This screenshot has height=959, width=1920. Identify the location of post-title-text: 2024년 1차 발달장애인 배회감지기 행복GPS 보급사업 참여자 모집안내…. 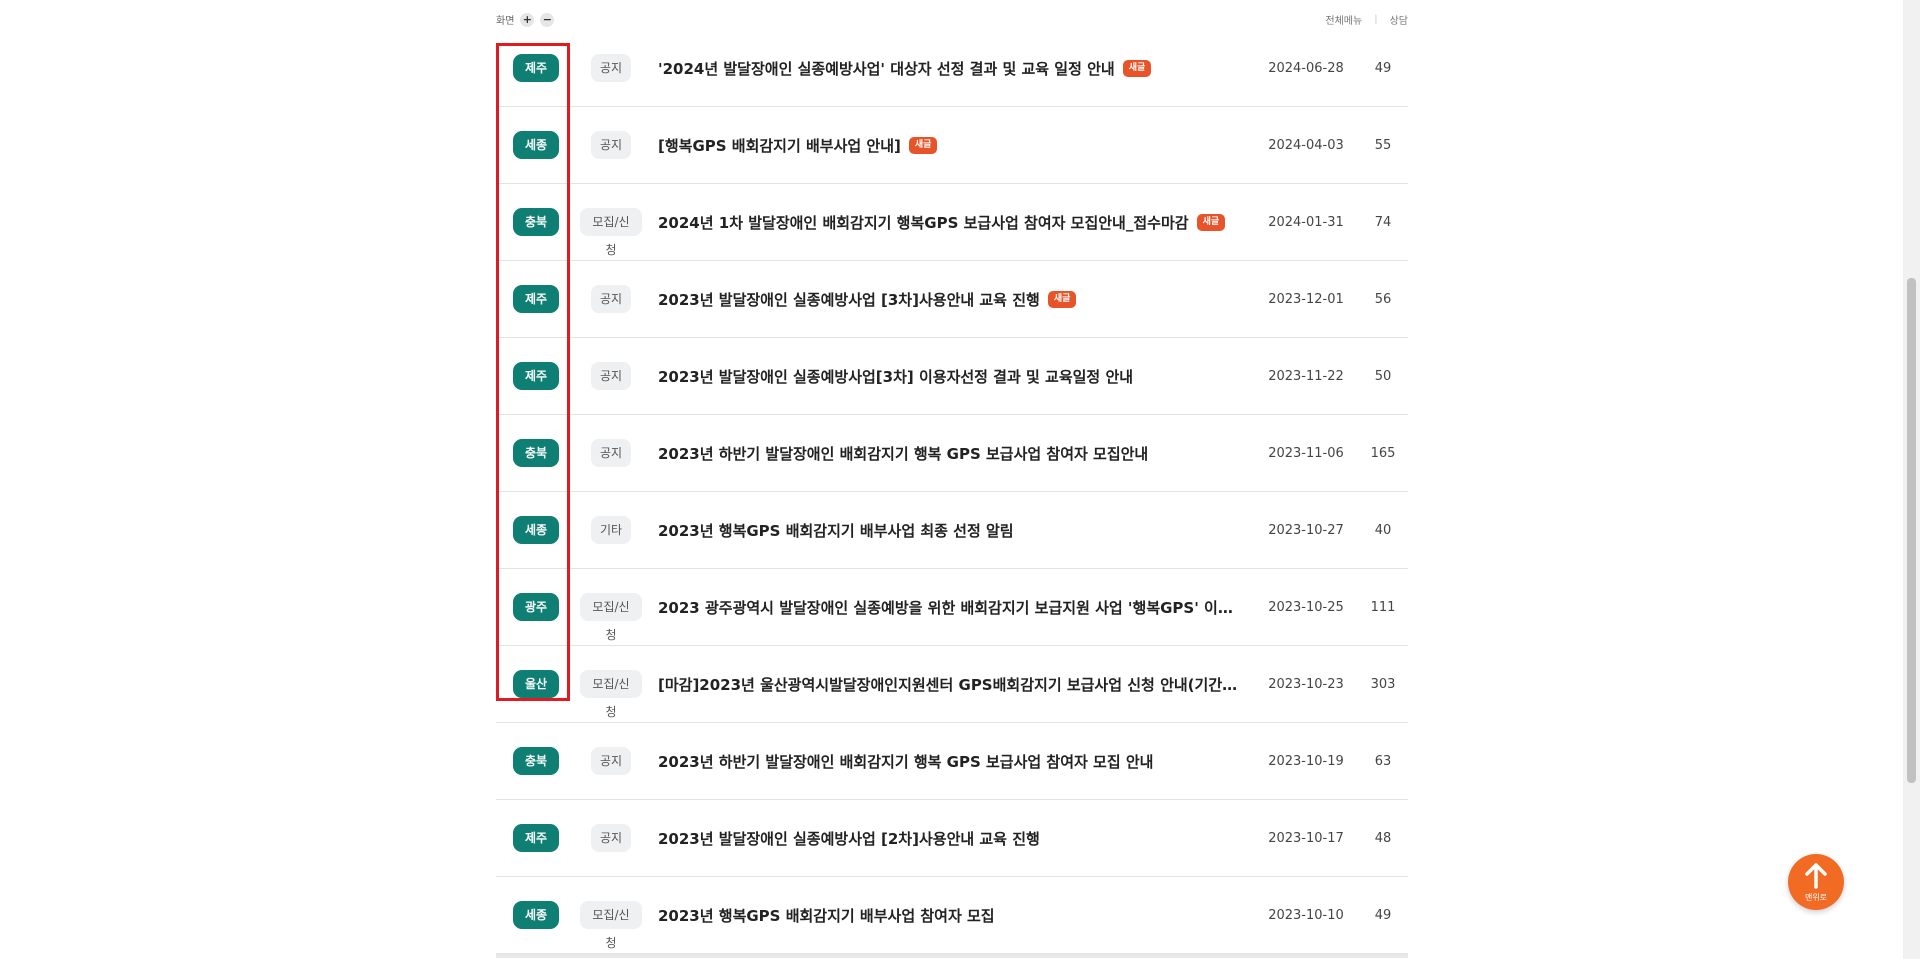
(923, 222).